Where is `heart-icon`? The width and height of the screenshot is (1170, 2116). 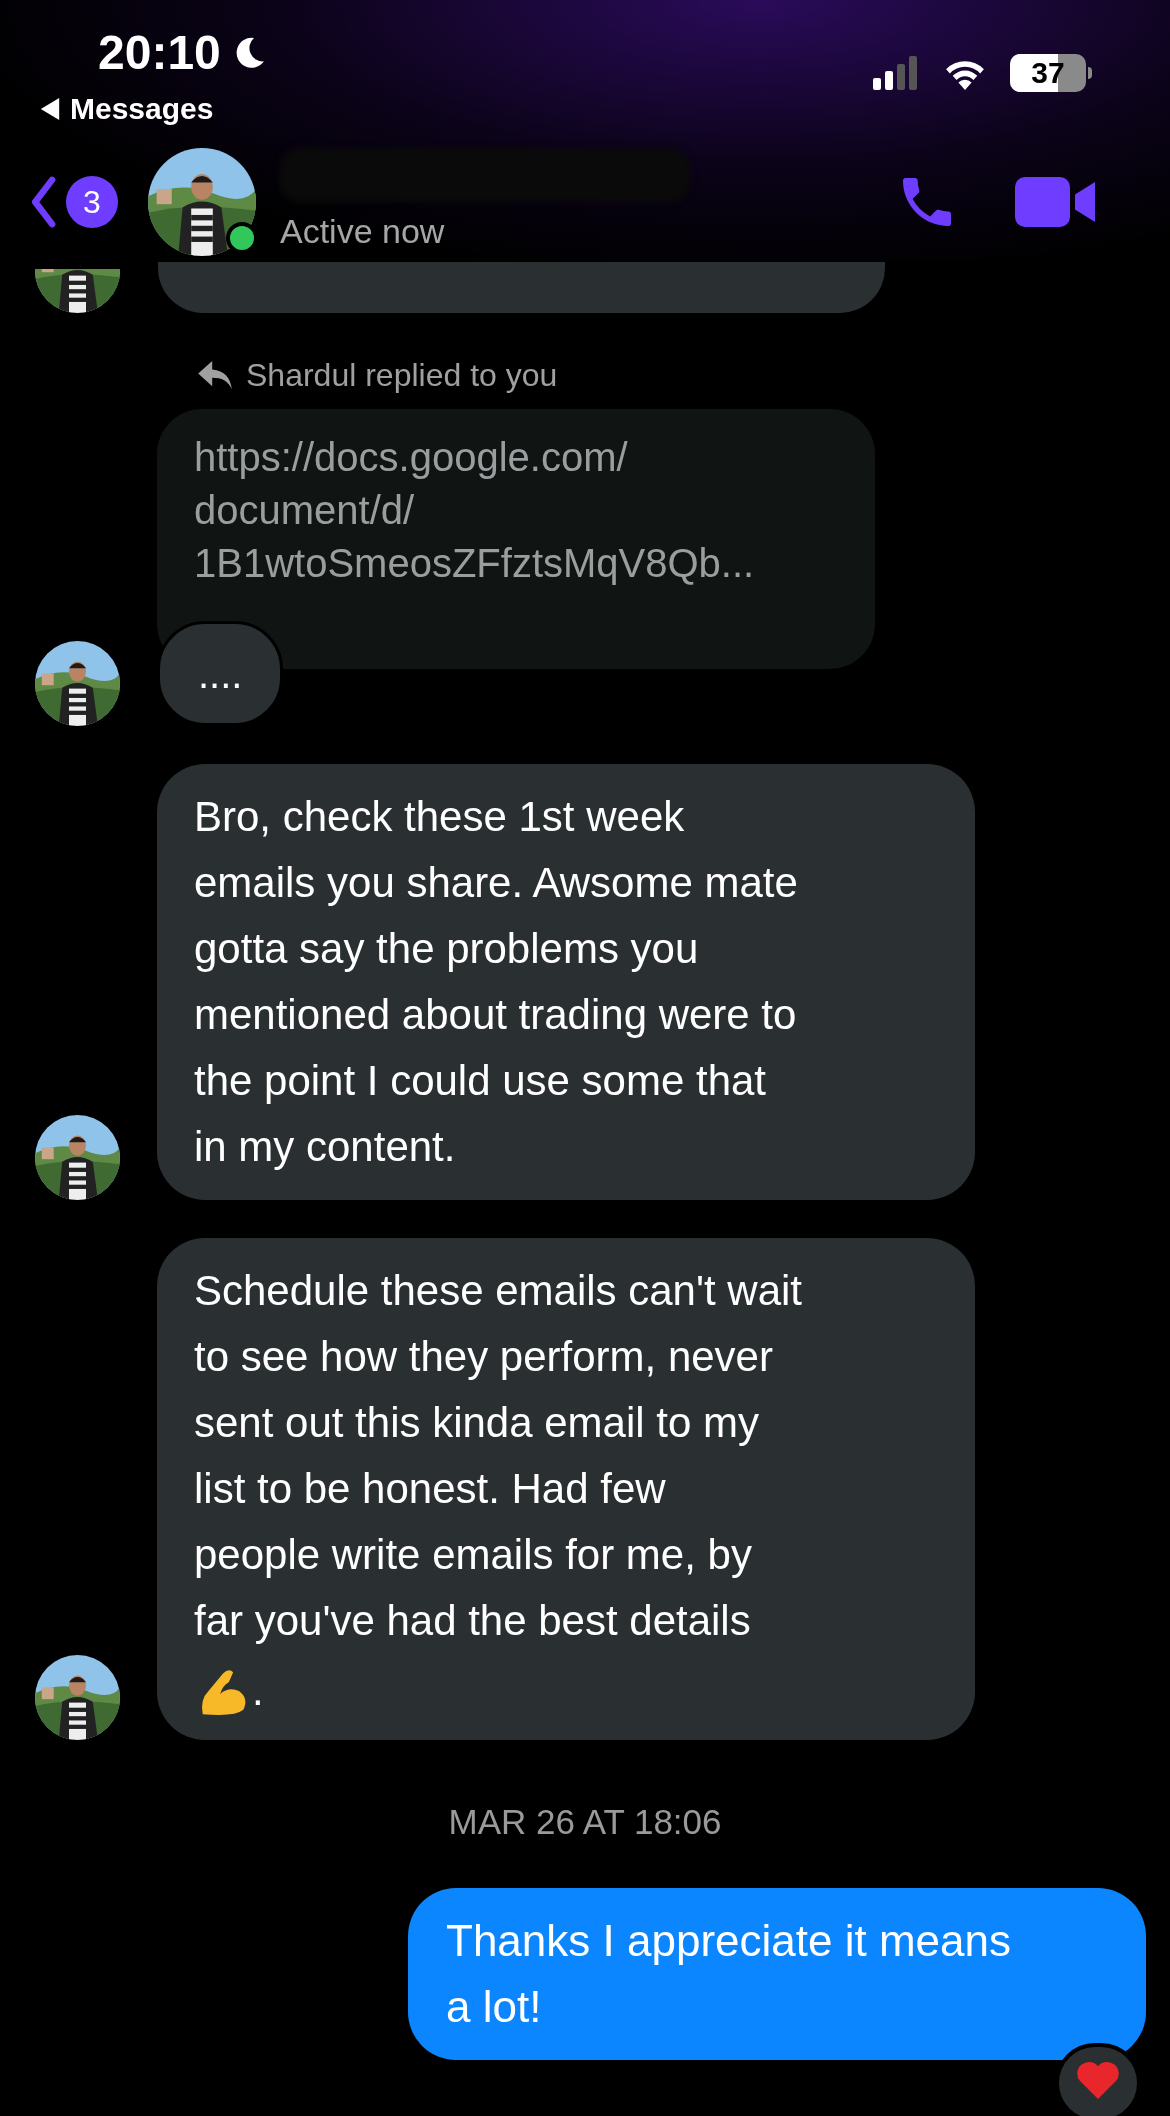 heart-icon is located at coordinates (1098, 2079).